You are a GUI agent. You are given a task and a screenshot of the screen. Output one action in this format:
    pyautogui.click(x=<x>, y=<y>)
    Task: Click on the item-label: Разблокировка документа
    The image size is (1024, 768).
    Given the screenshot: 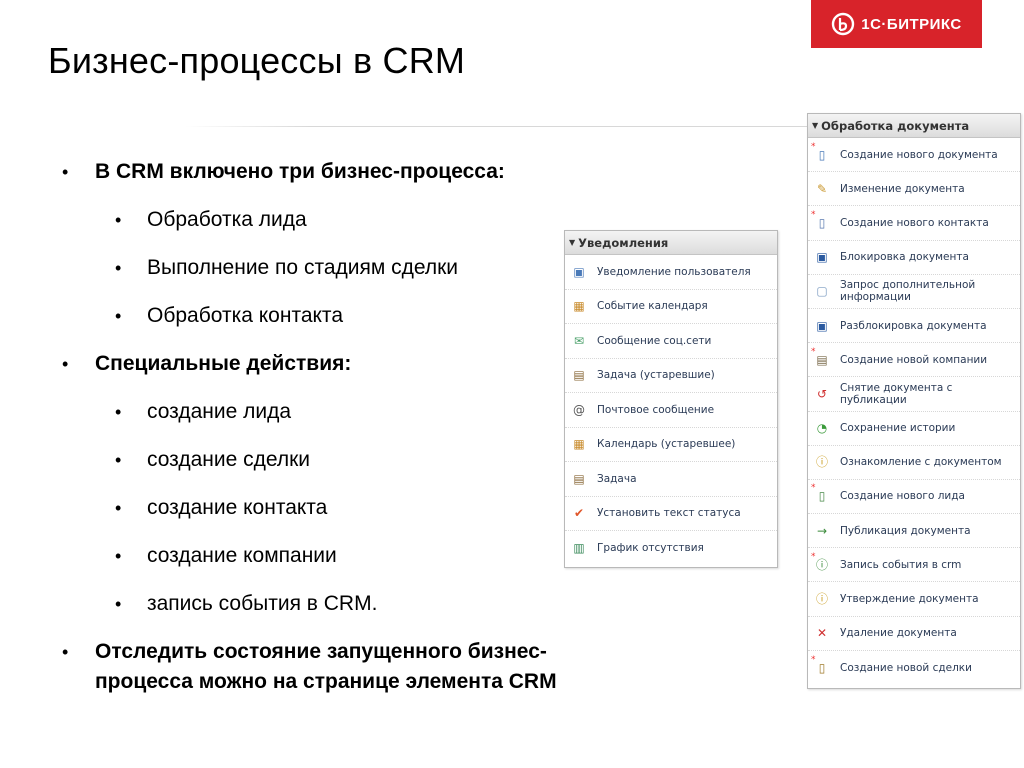 What is the action you would take?
    pyautogui.click(x=913, y=326)
    